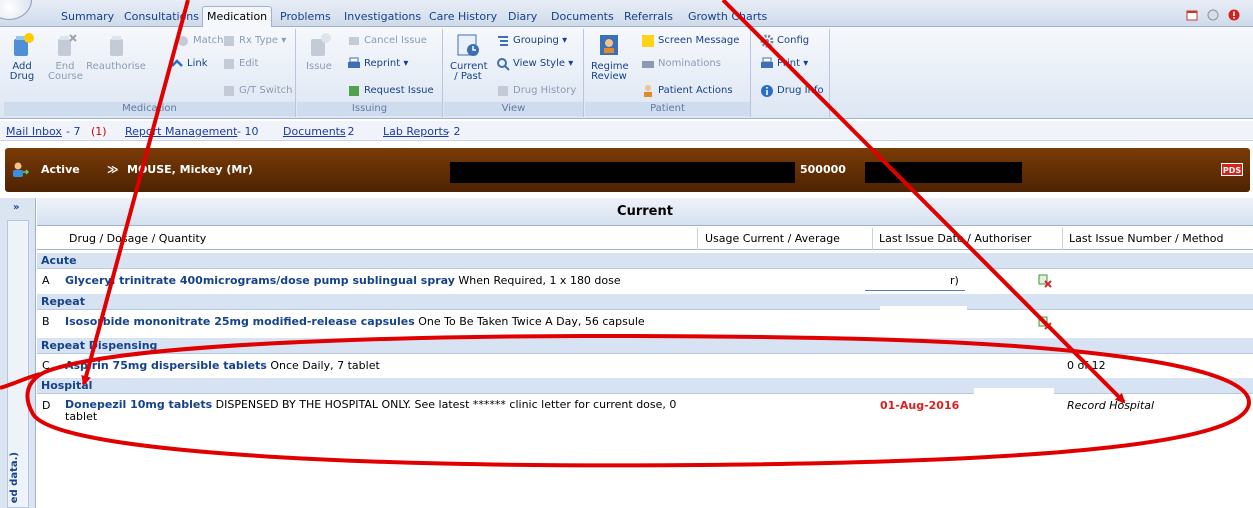  Describe the element at coordinates (784, 41) in the screenshot. I see `config-button: Config` at that location.